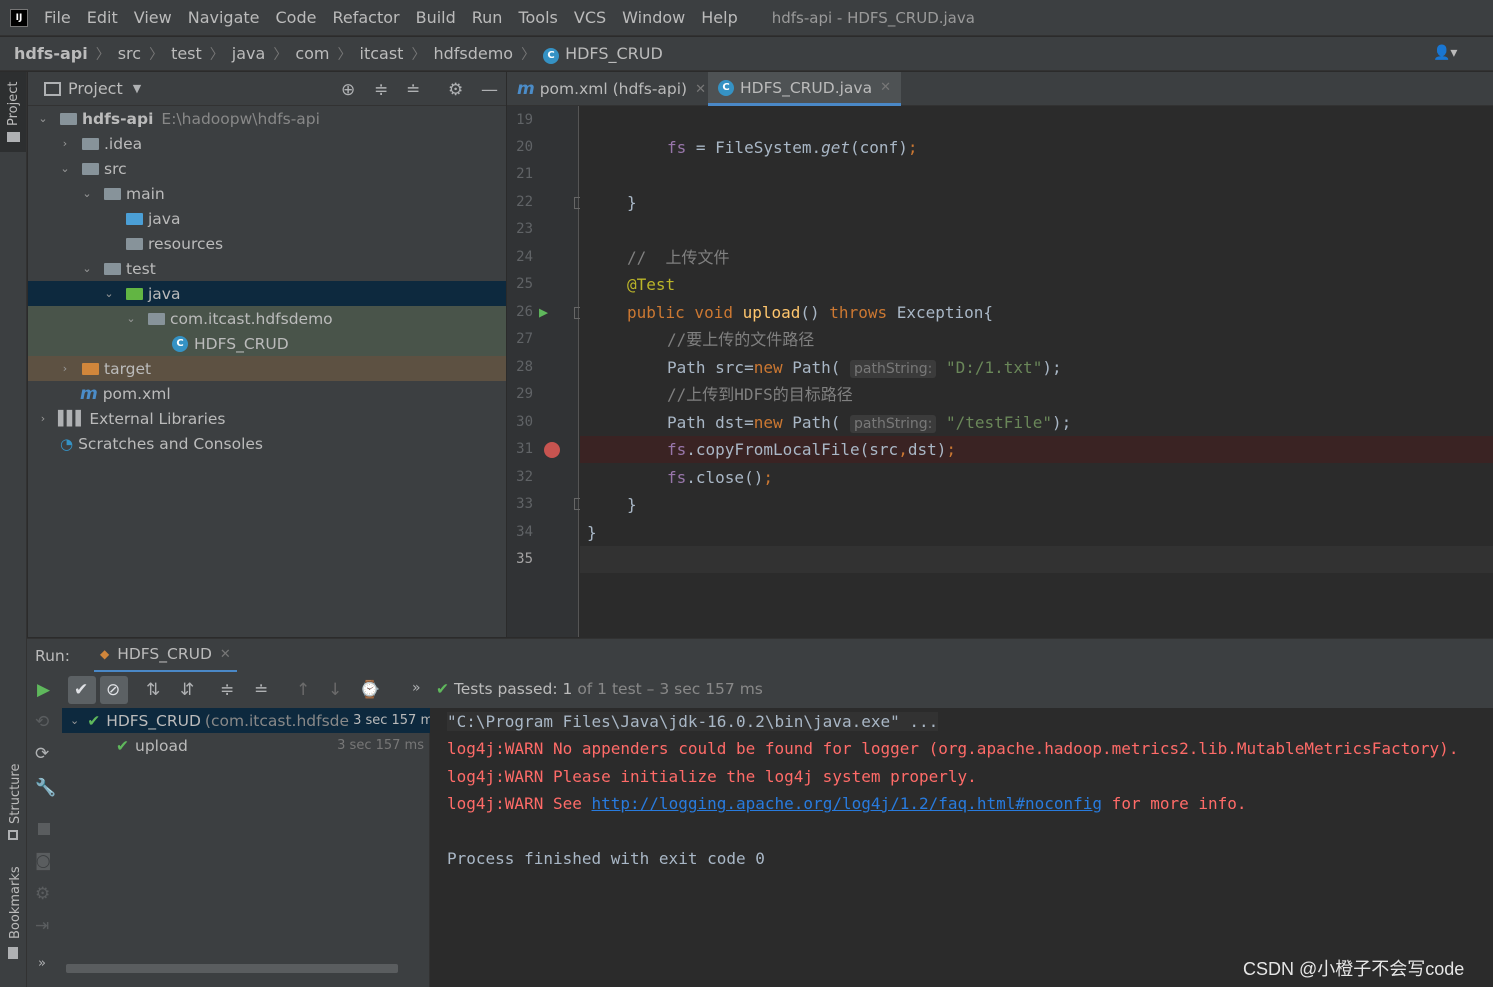 This screenshot has height=987, width=1493. I want to click on settings-icon: ⚙, so click(42, 894).